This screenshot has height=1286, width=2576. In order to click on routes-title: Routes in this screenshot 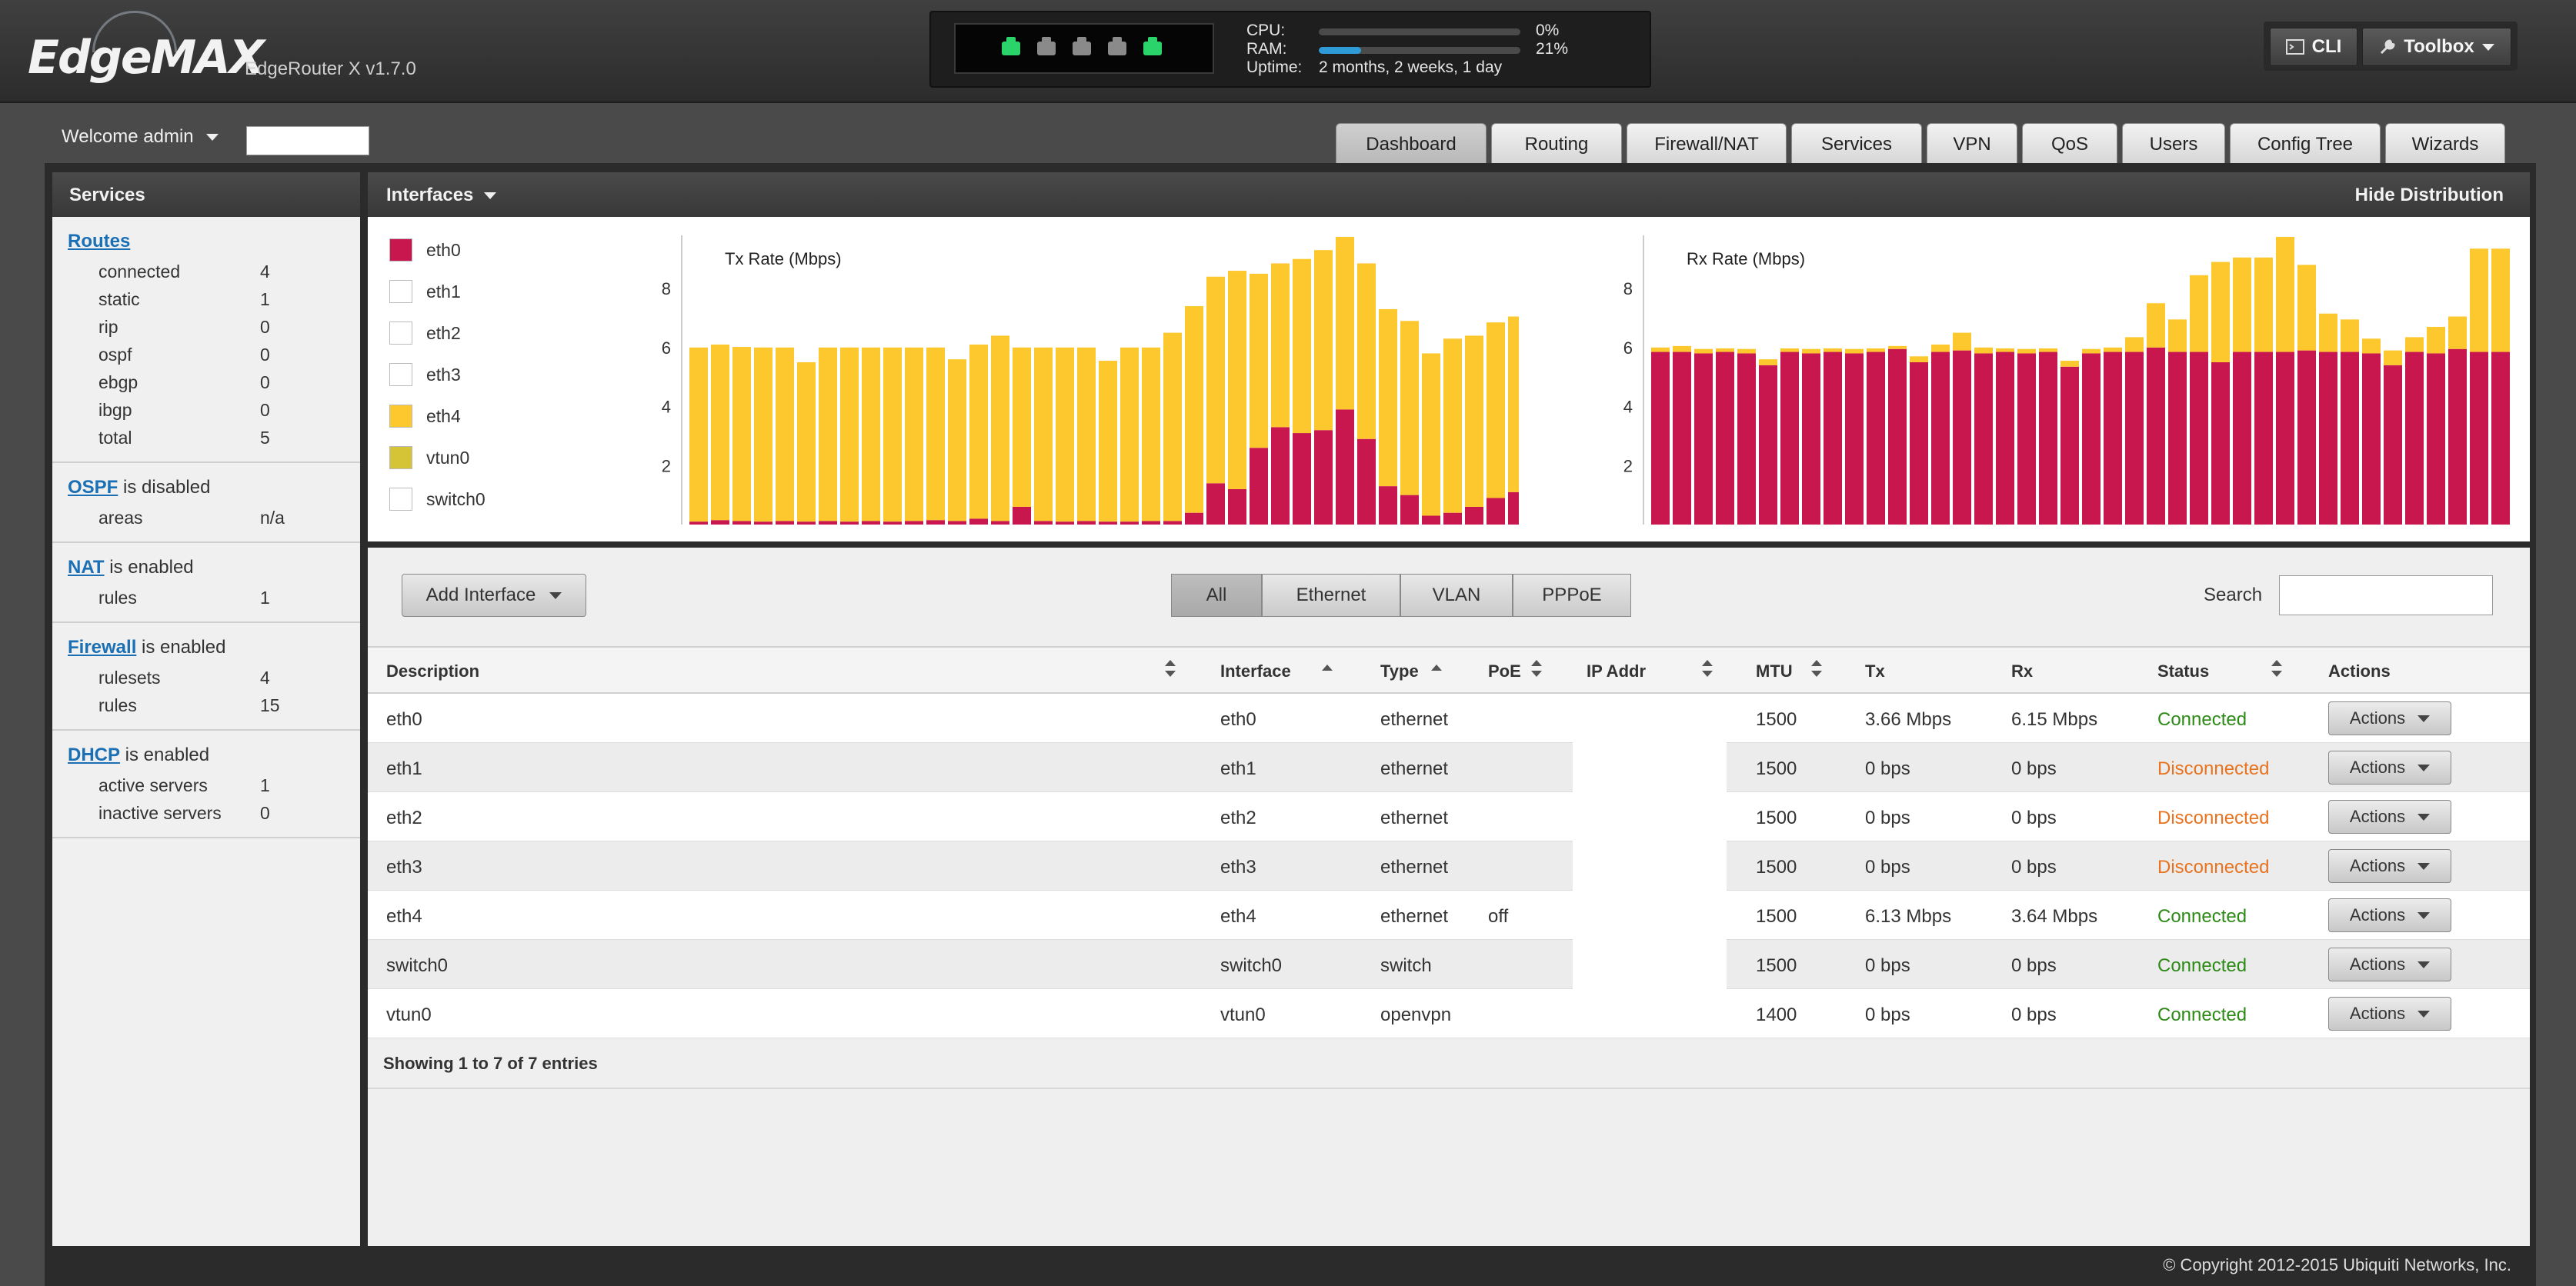, I will do `click(206, 241)`.